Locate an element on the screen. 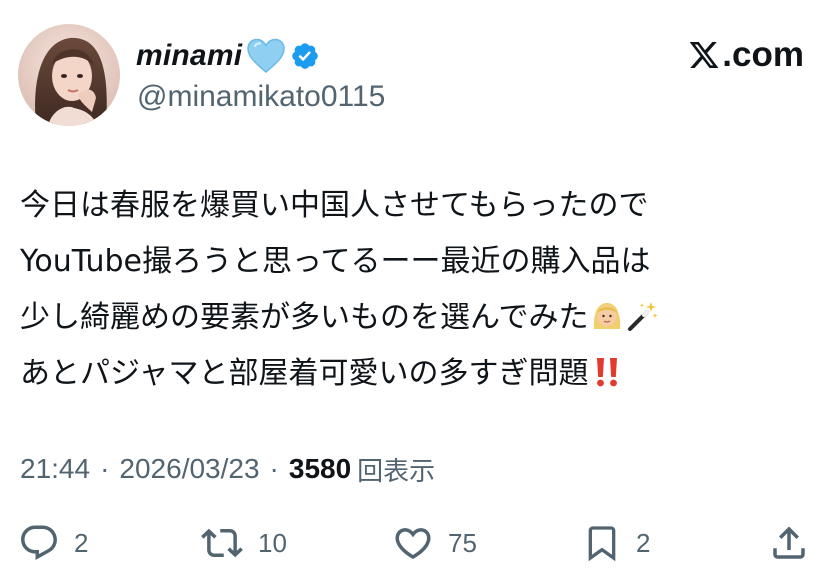  like-count: 75 is located at coordinates (462, 542).